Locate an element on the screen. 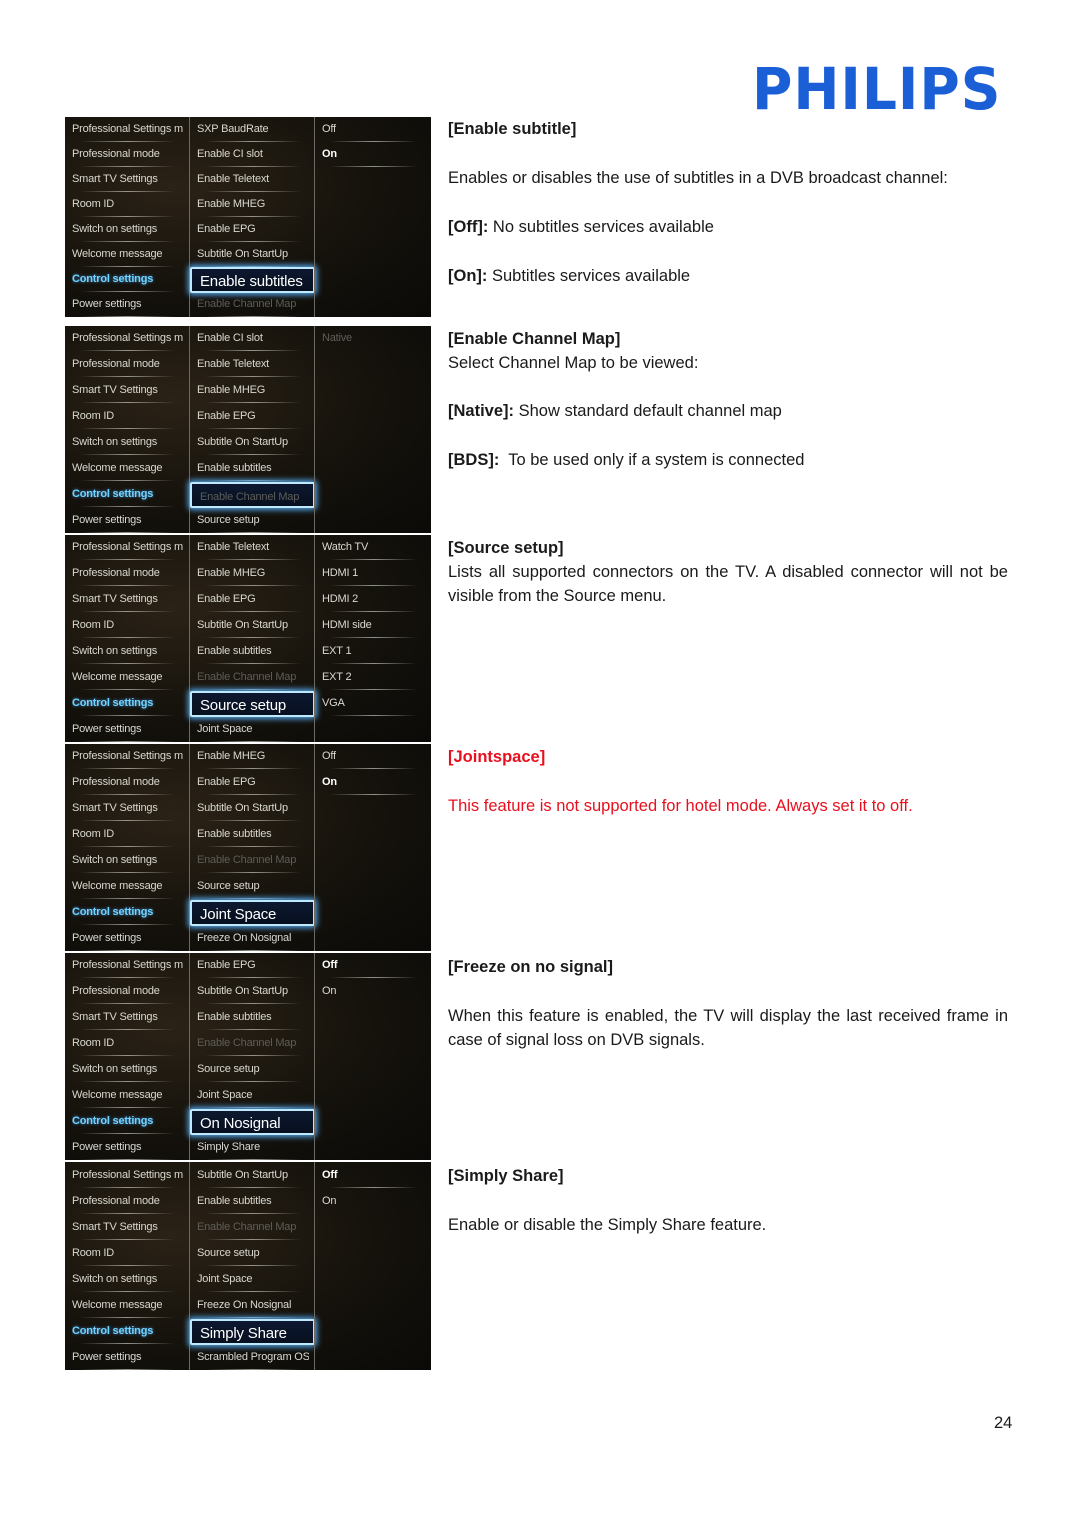 This screenshot has height=1527, width=1080. option-item: EXT 2 is located at coordinates (373, 677).